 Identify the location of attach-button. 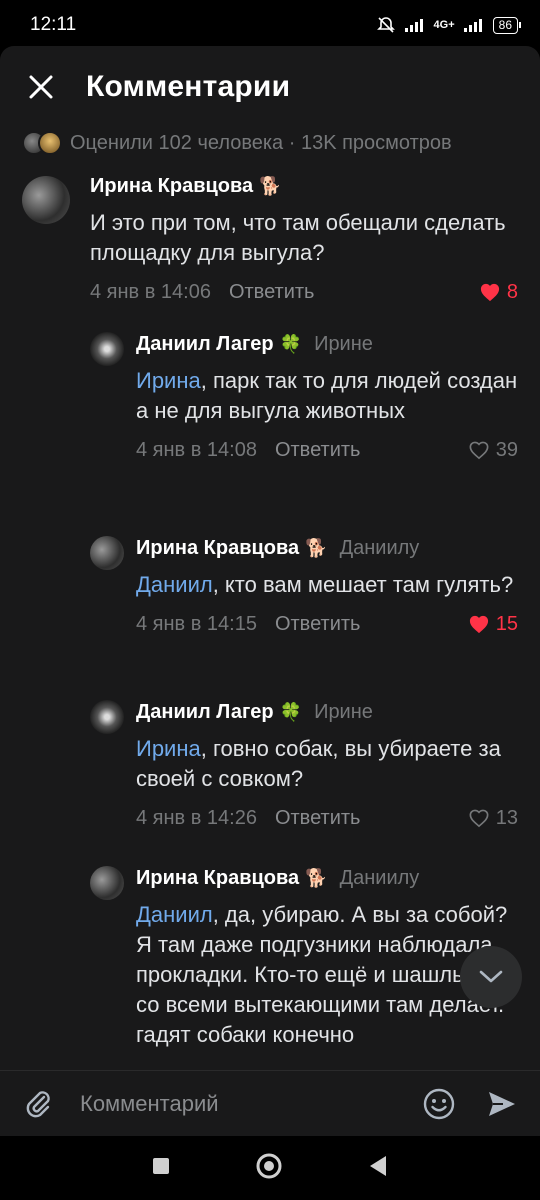
(38, 1104).